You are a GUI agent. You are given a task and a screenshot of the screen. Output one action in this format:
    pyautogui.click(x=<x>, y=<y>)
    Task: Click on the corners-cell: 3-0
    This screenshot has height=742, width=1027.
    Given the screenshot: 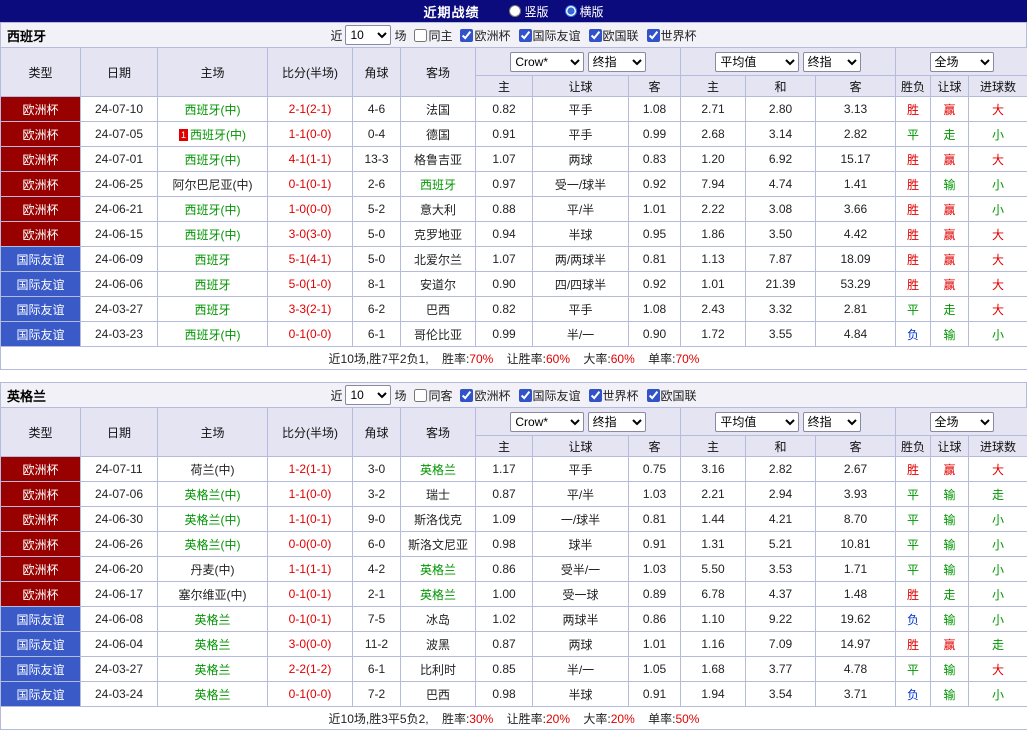 What is the action you would take?
    pyautogui.click(x=377, y=469)
    